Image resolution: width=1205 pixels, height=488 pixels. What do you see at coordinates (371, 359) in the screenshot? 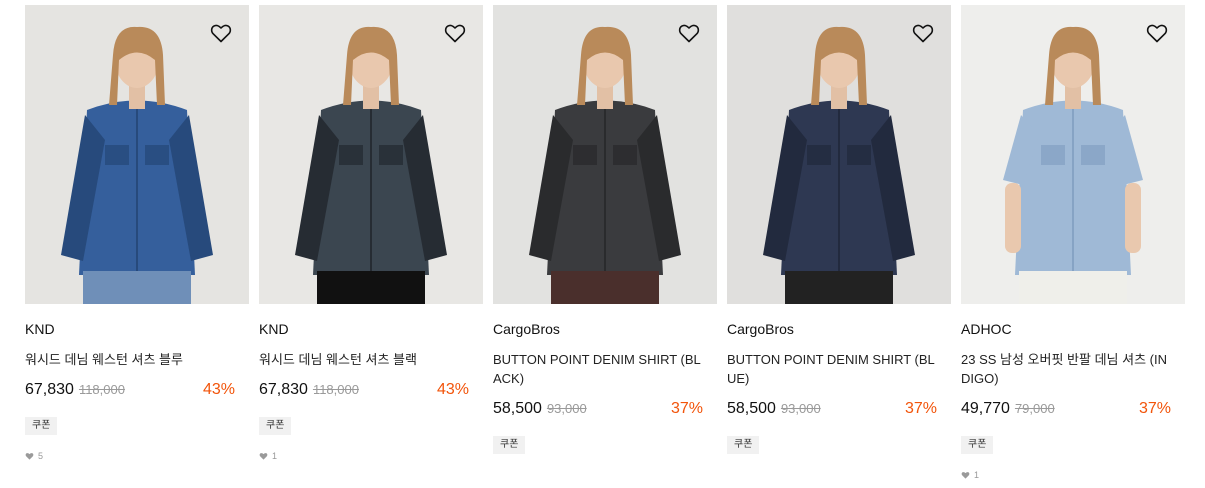
I see `product-name: 워시드 데님 웨스턴 셔츠 블랙` at bounding box center [371, 359].